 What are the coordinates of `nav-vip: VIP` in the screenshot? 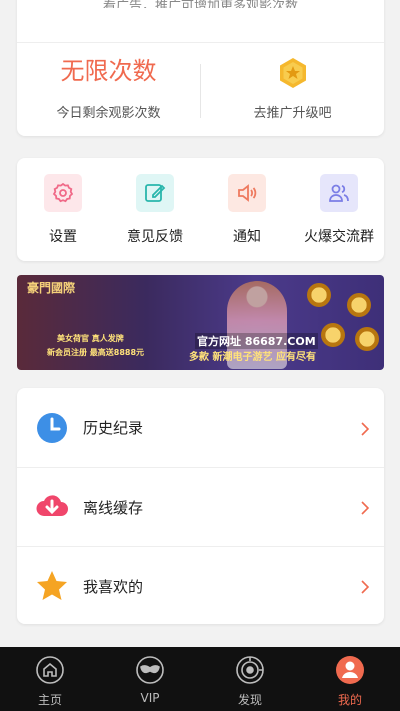 It's located at (150, 680).